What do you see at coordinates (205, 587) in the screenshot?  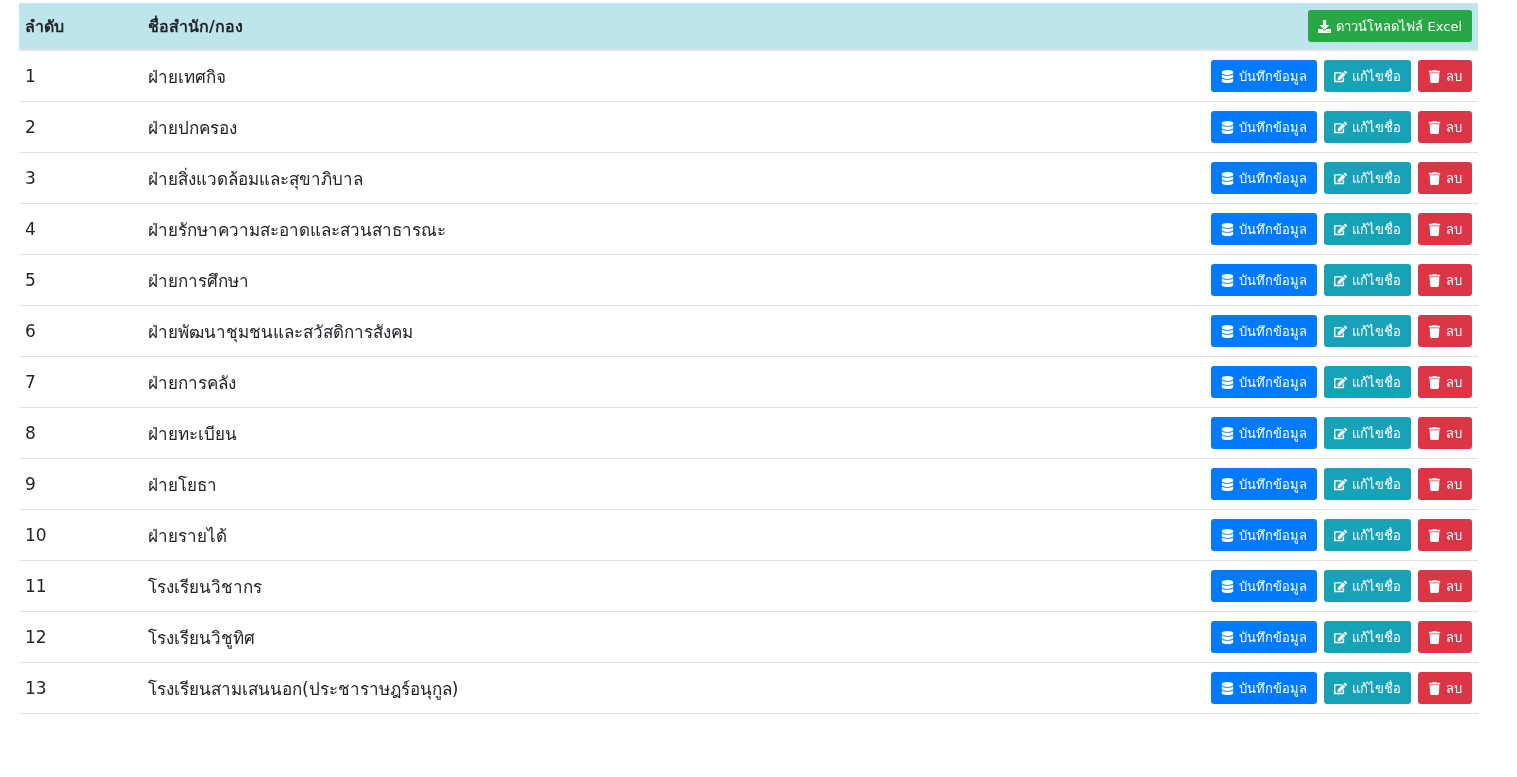 I see `table-cell-text: โรงเรียนวิชากร` at bounding box center [205, 587].